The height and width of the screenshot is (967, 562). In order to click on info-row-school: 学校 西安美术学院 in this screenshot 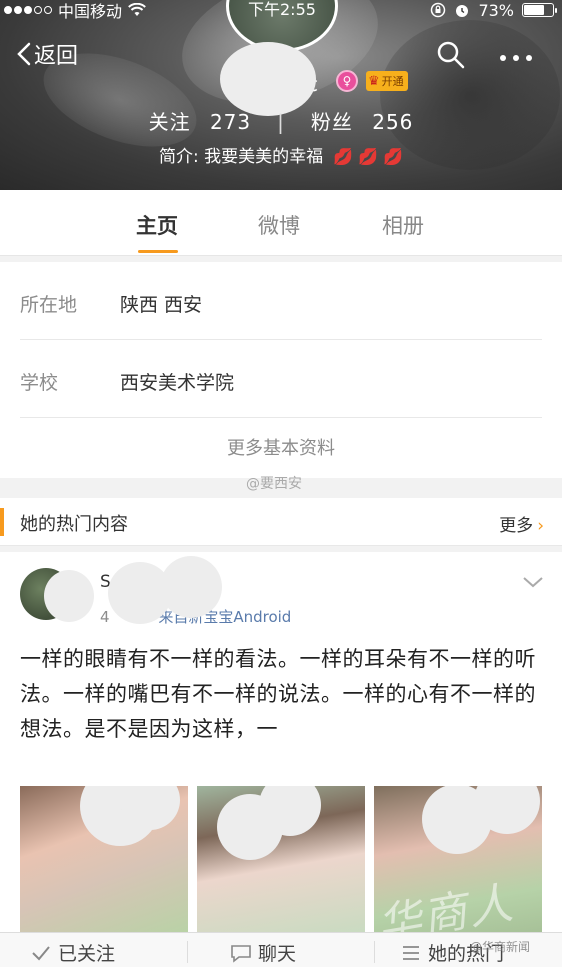, I will do `click(281, 379)`.